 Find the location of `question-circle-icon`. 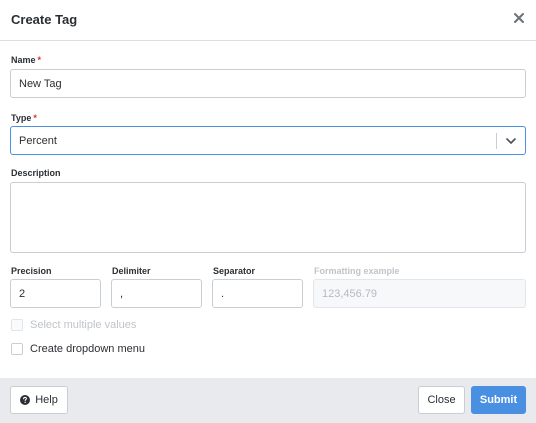

question-circle-icon is located at coordinates (25, 400).